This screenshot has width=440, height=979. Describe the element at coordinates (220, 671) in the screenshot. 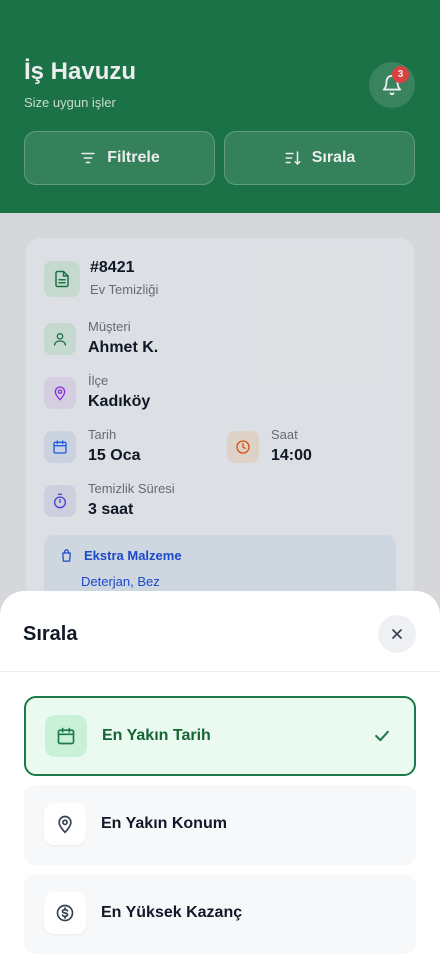

I see `sheet-divider` at that location.